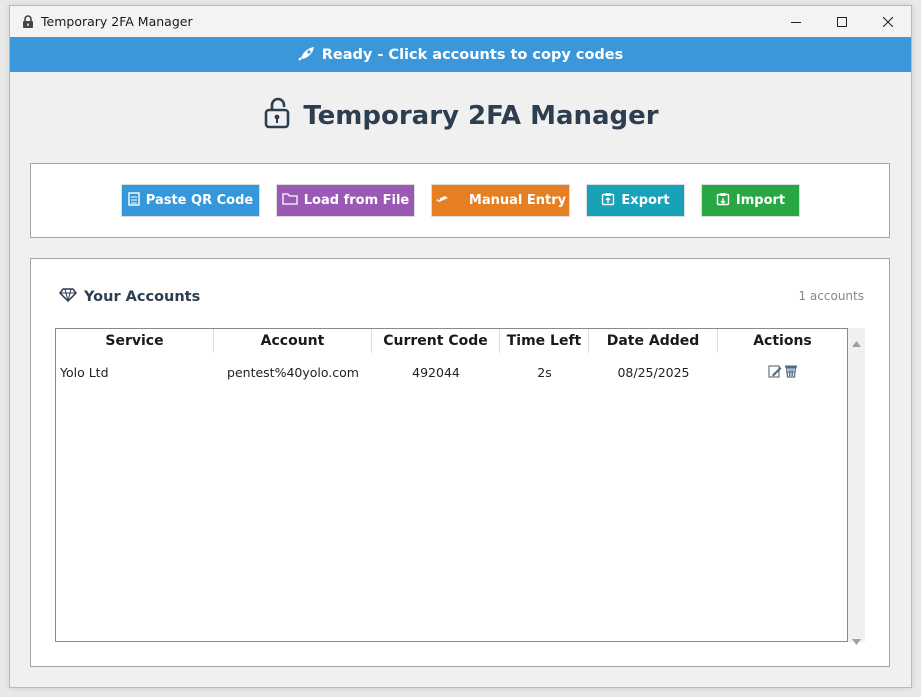 The width and height of the screenshot is (921, 697). I want to click on gem-icon, so click(71, 297).